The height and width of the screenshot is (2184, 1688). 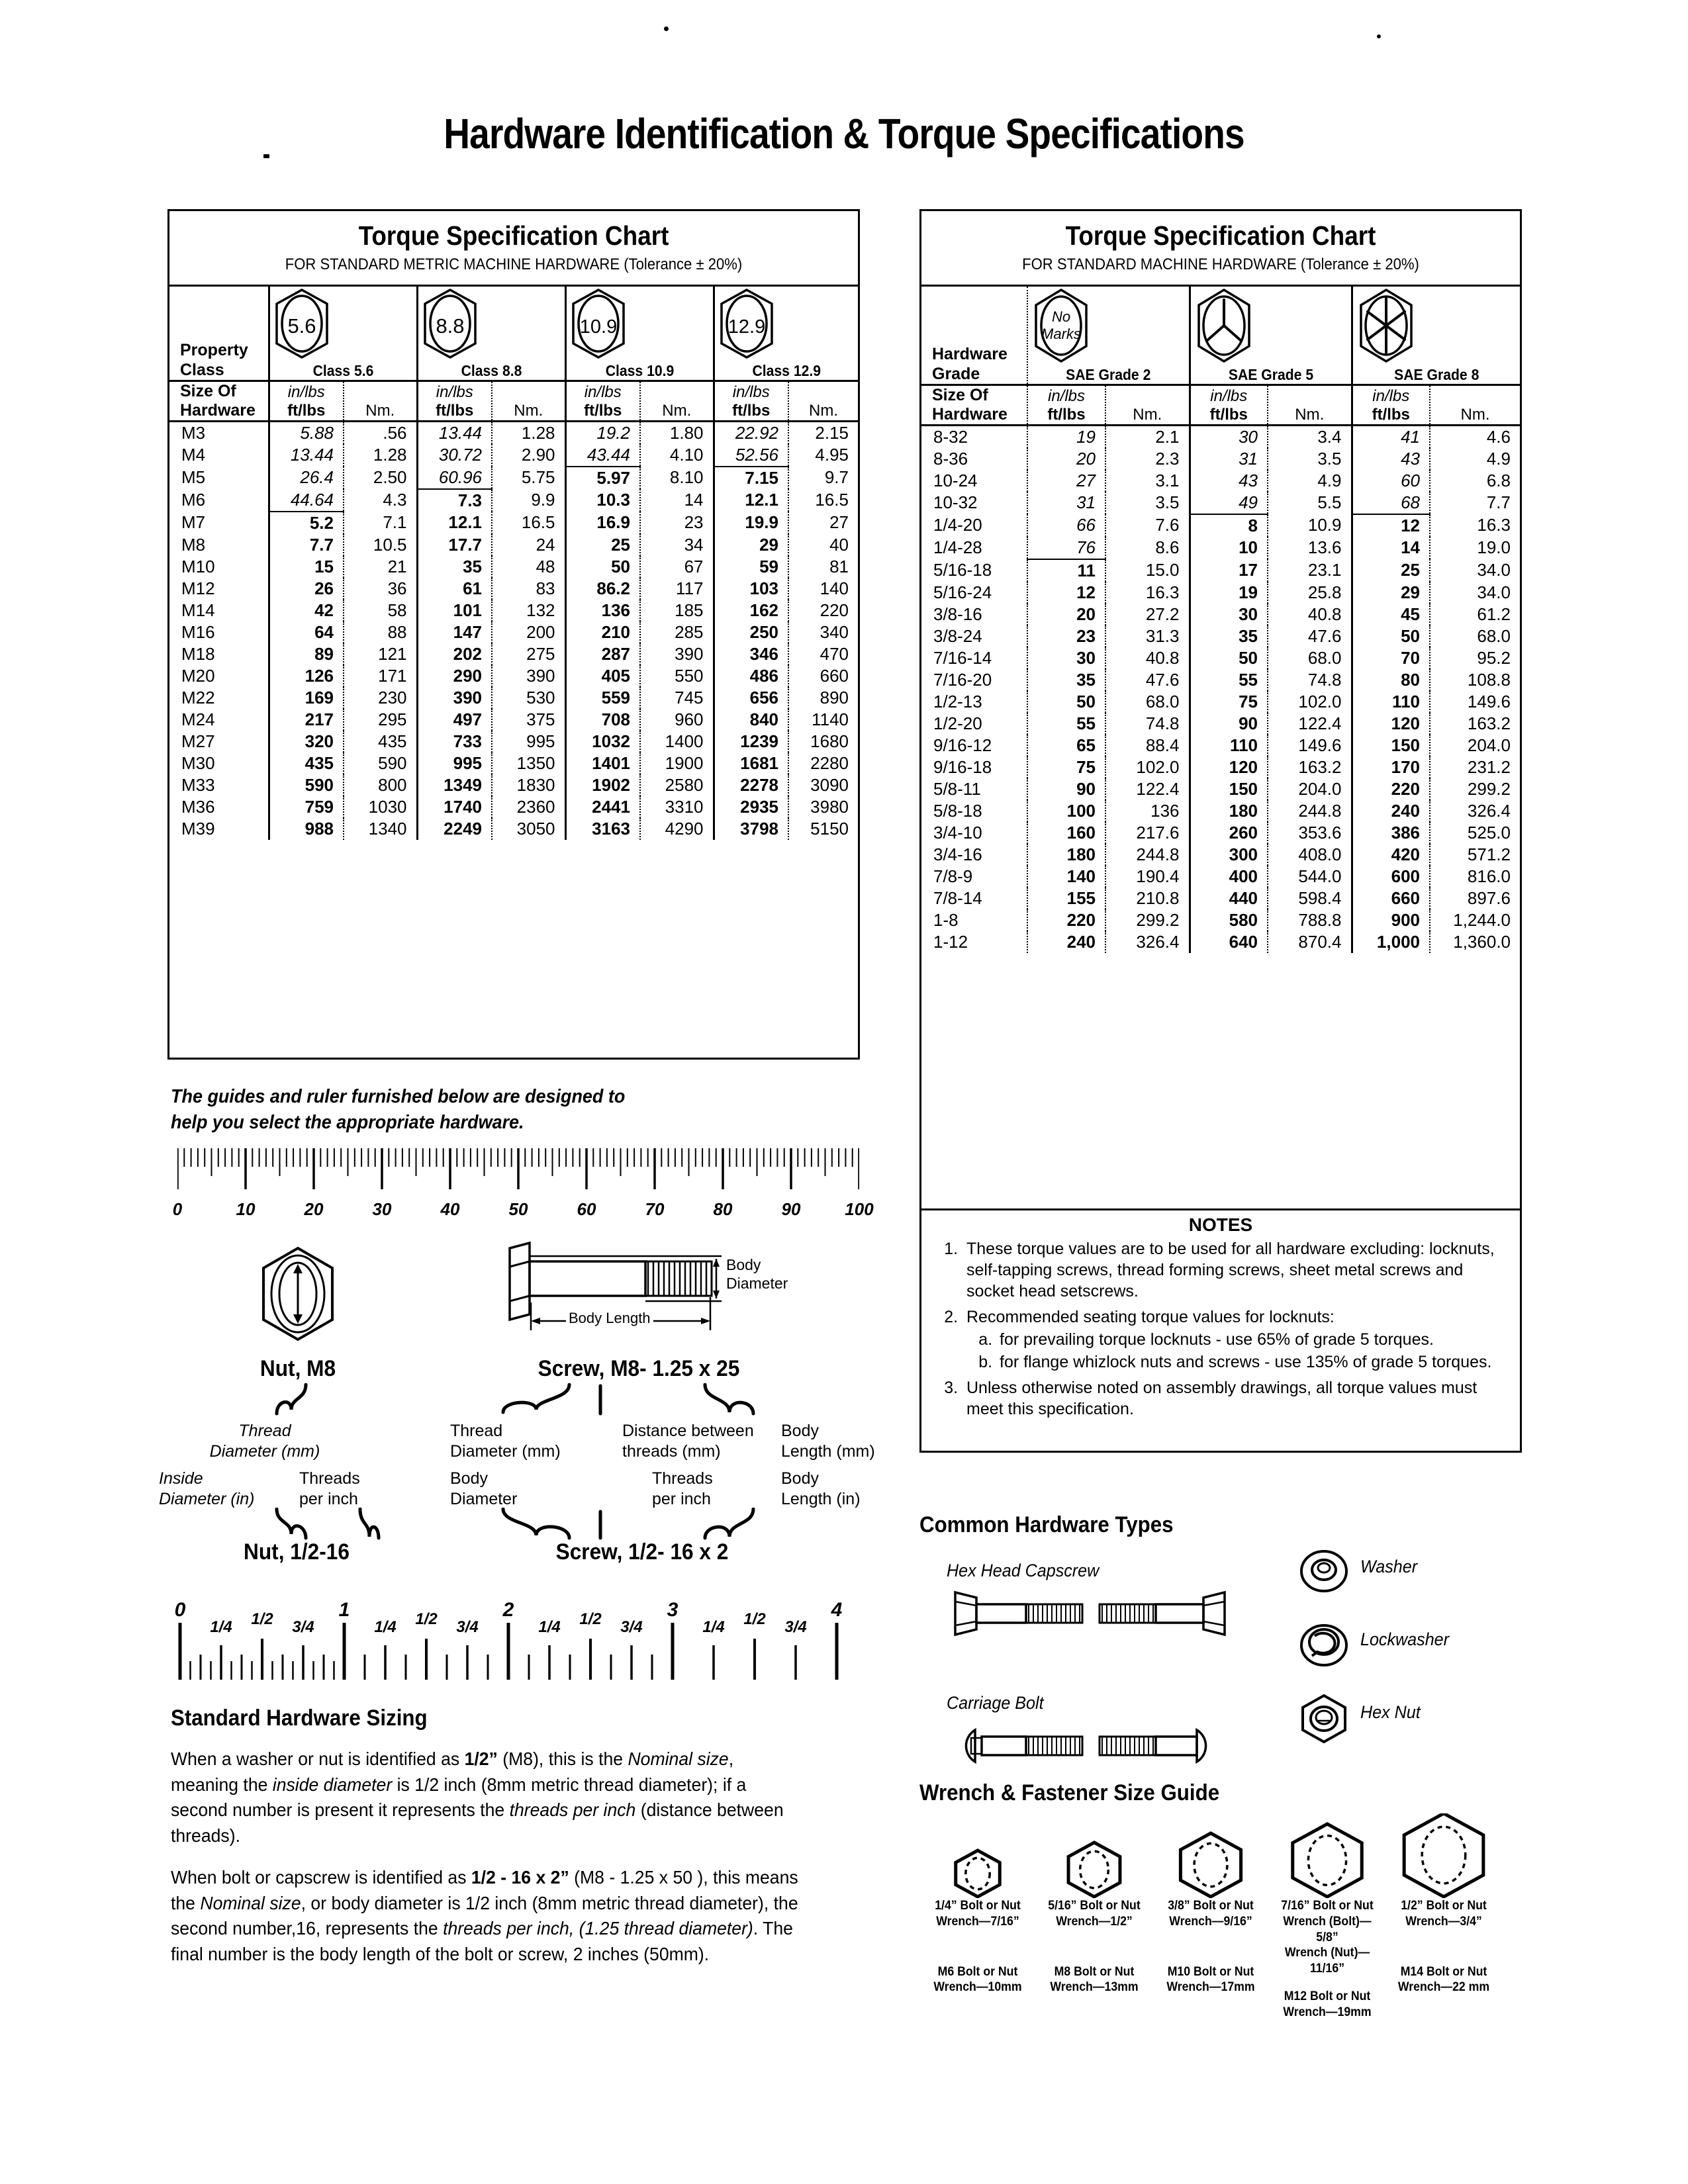 I want to click on metric-torque-value: 287, so click(x=602, y=654).